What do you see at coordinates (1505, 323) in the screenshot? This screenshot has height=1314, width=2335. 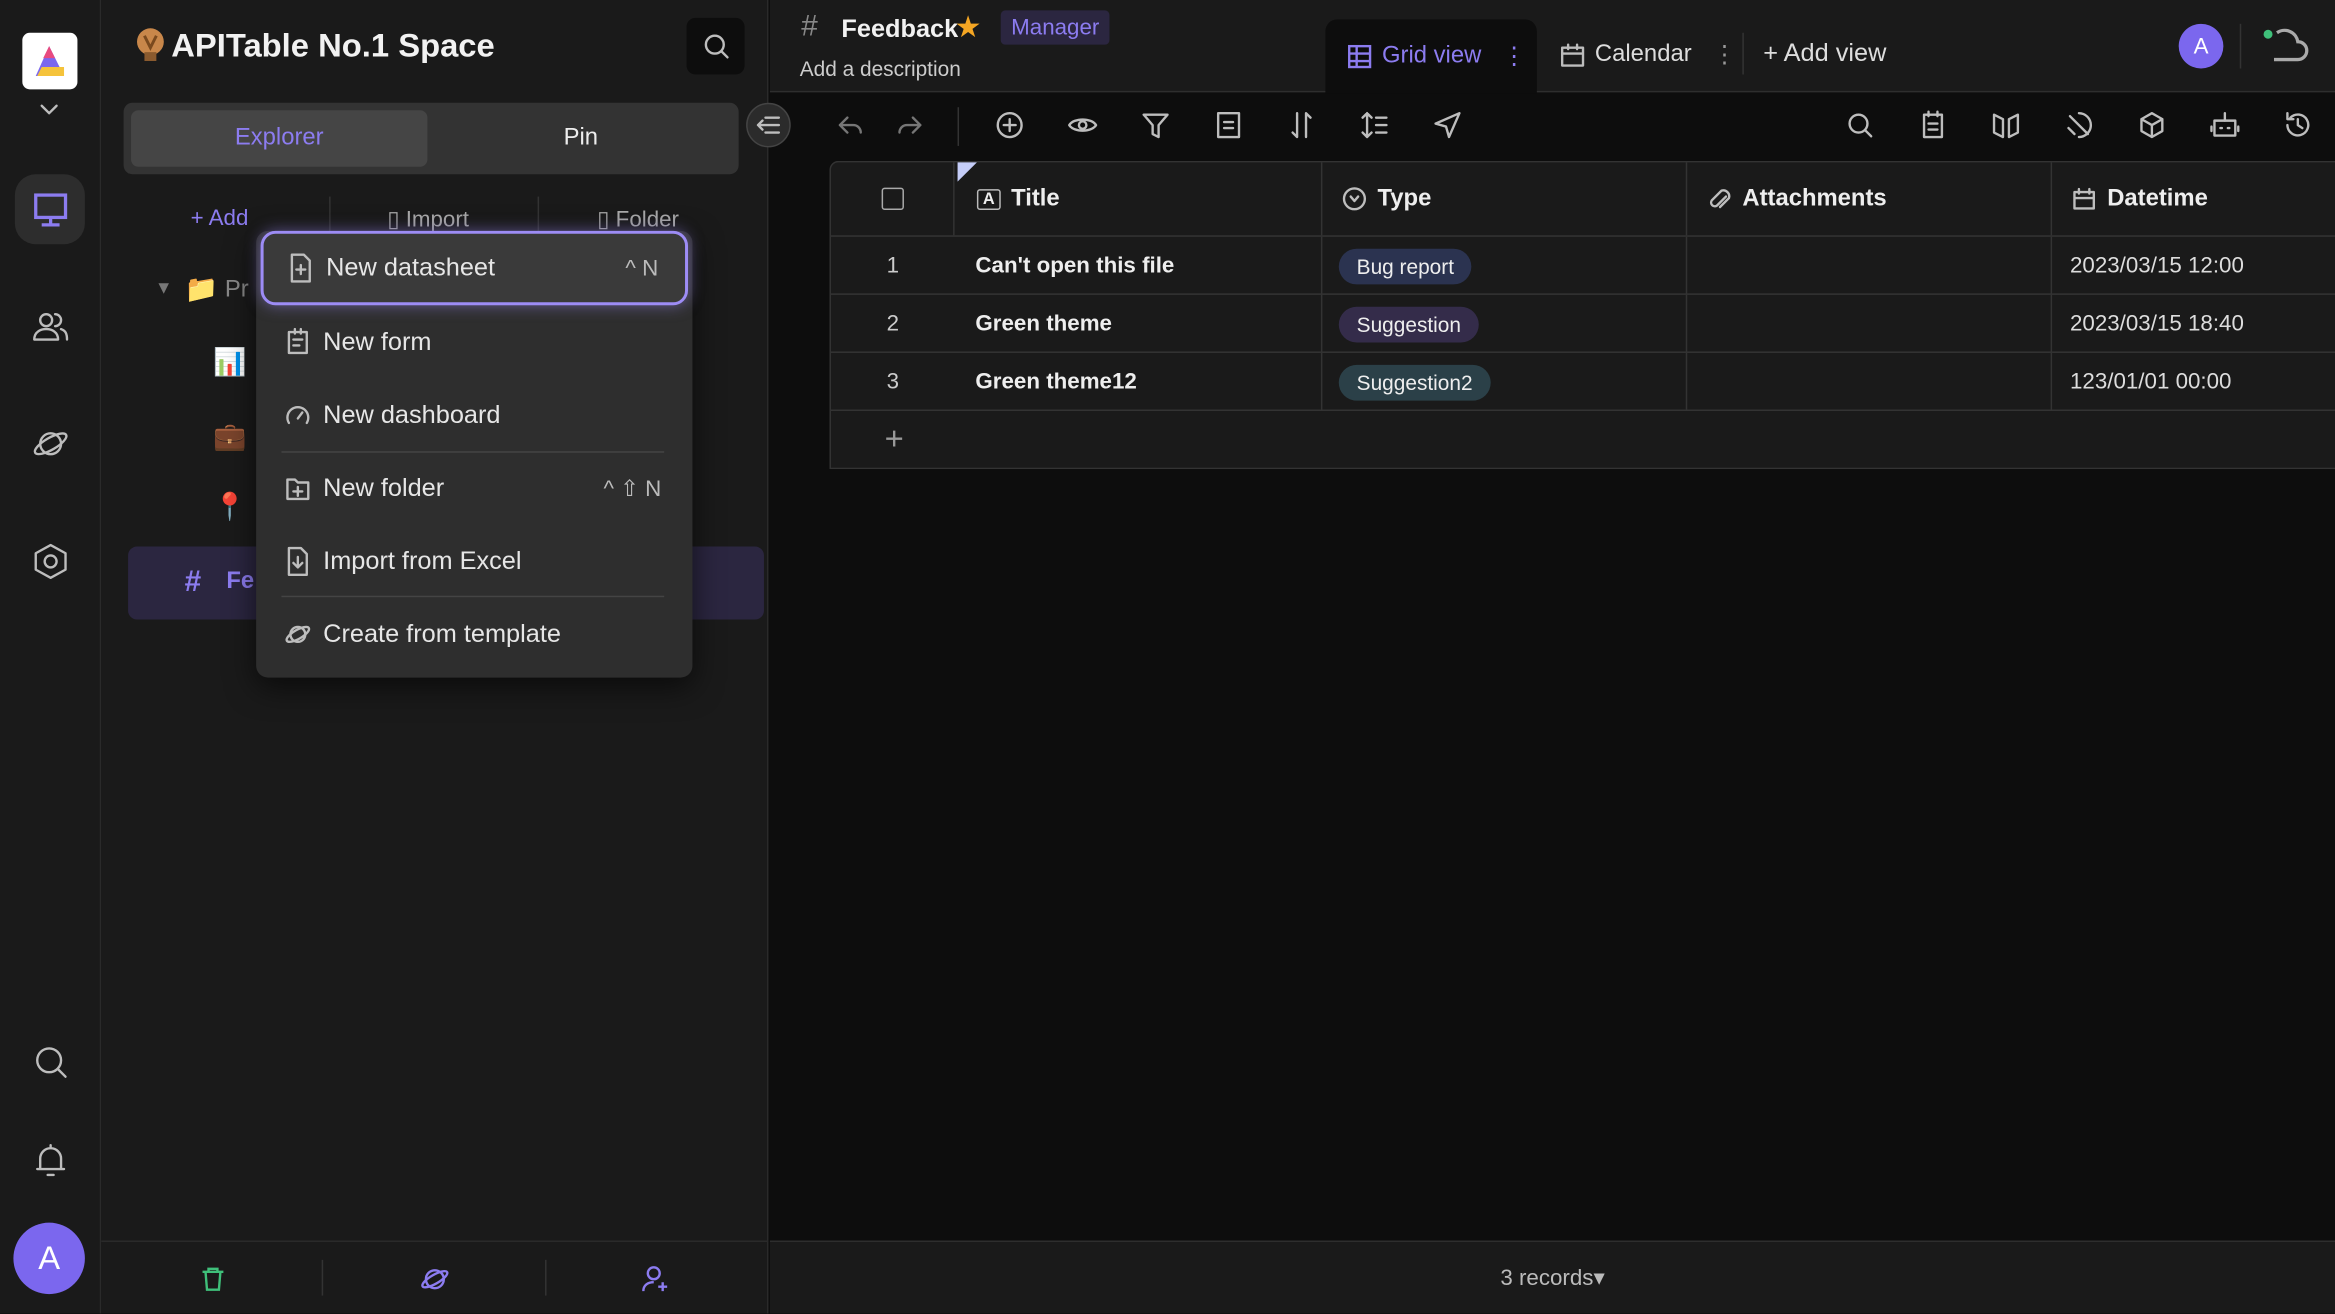 I see `cell-type: Suggestion` at bounding box center [1505, 323].